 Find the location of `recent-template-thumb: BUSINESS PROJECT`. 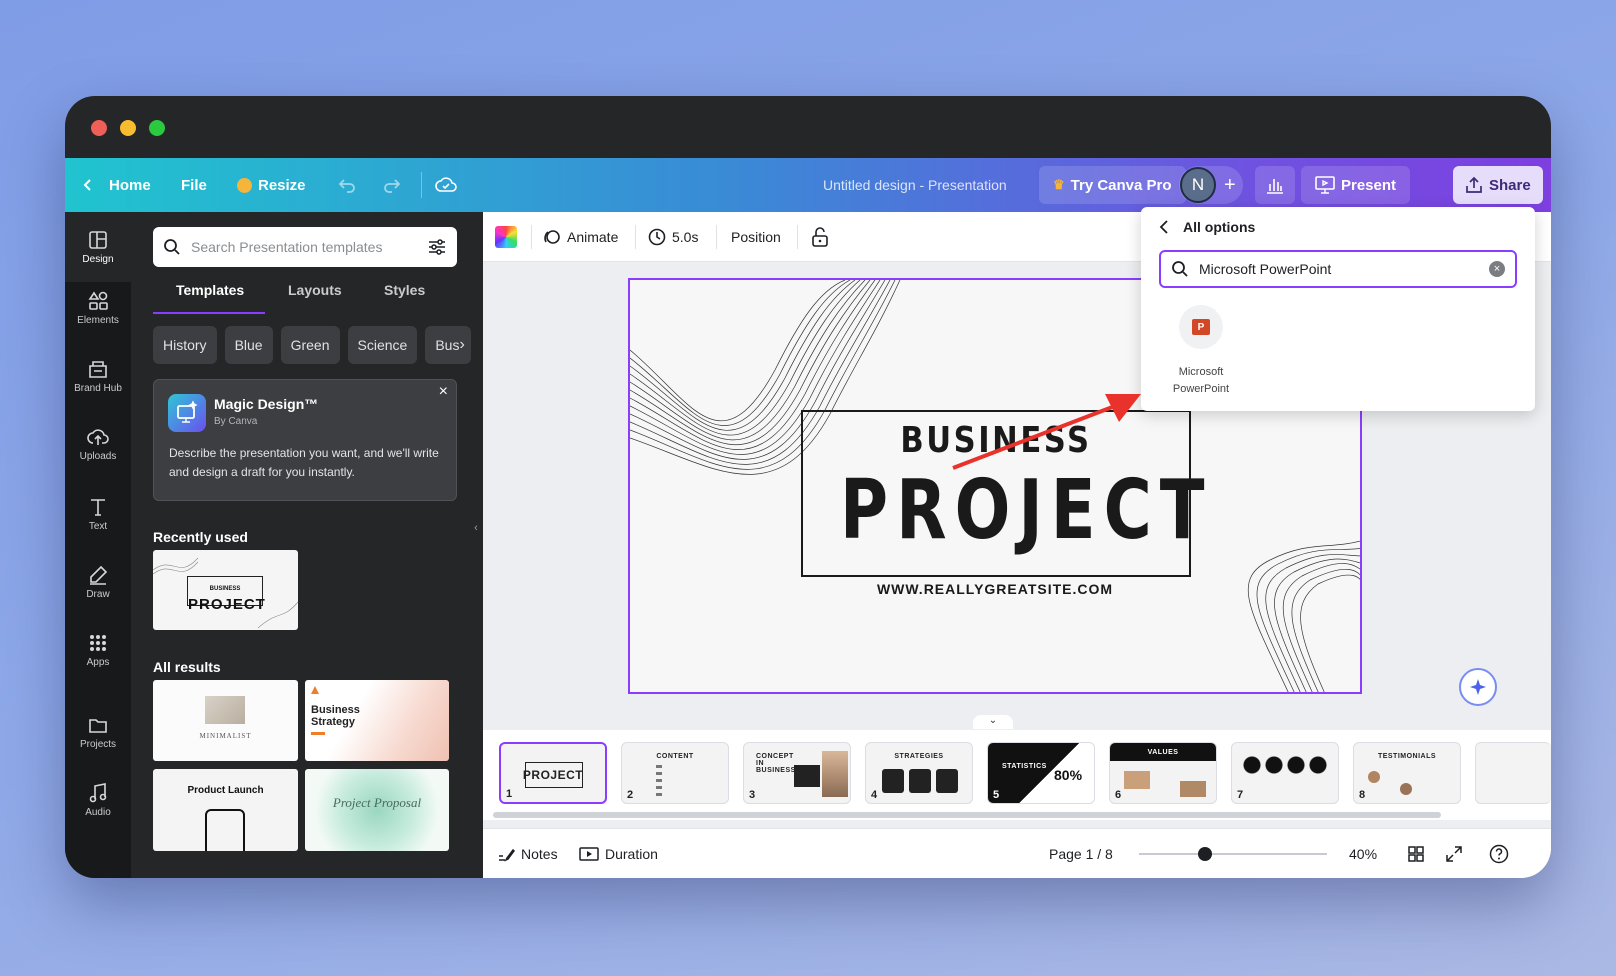

recent-template-thumb: BUSINESS PROJECT is located at coordinates (225, 590).